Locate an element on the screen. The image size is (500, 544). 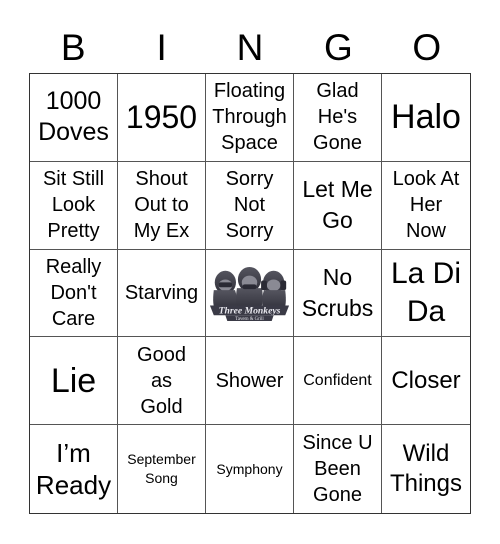
cell-label: Sorry Not Sorry is located at coordinates (249, 205).